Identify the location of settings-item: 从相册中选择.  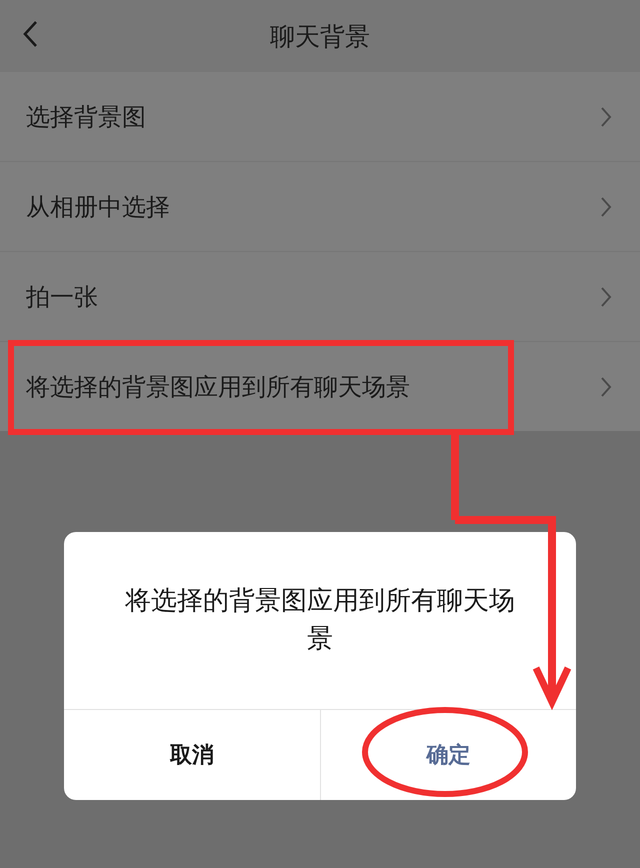
(320, 207).